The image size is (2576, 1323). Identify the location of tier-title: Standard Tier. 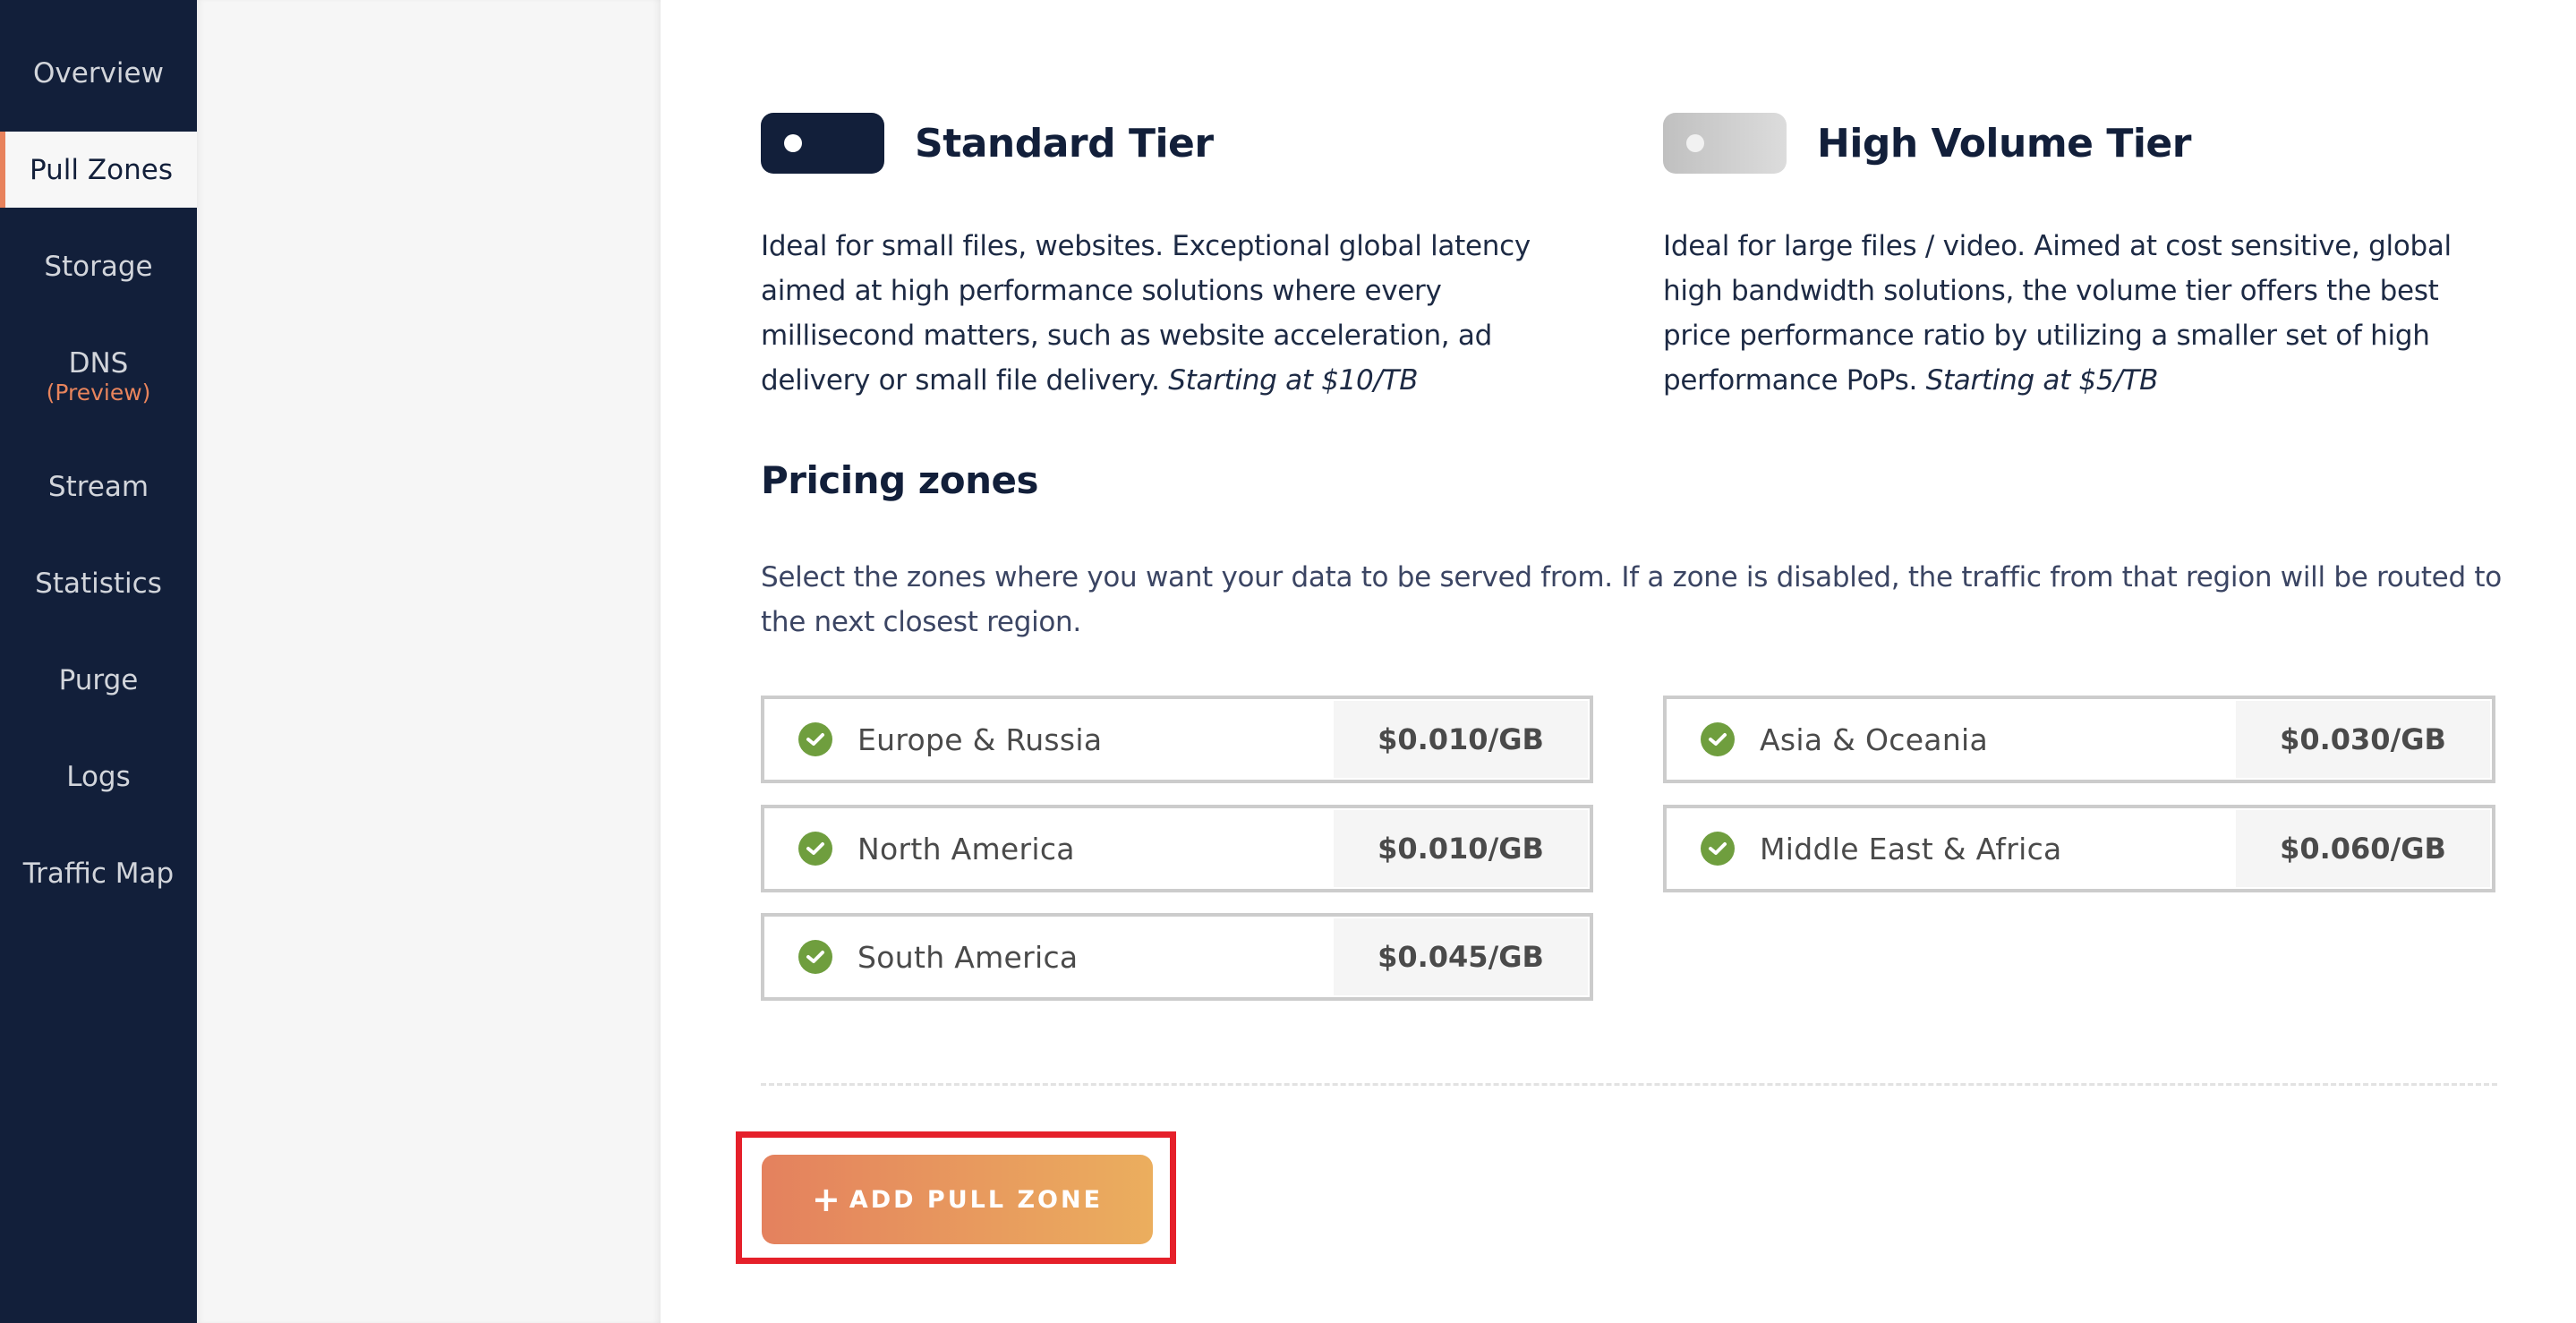
(1064, 143).